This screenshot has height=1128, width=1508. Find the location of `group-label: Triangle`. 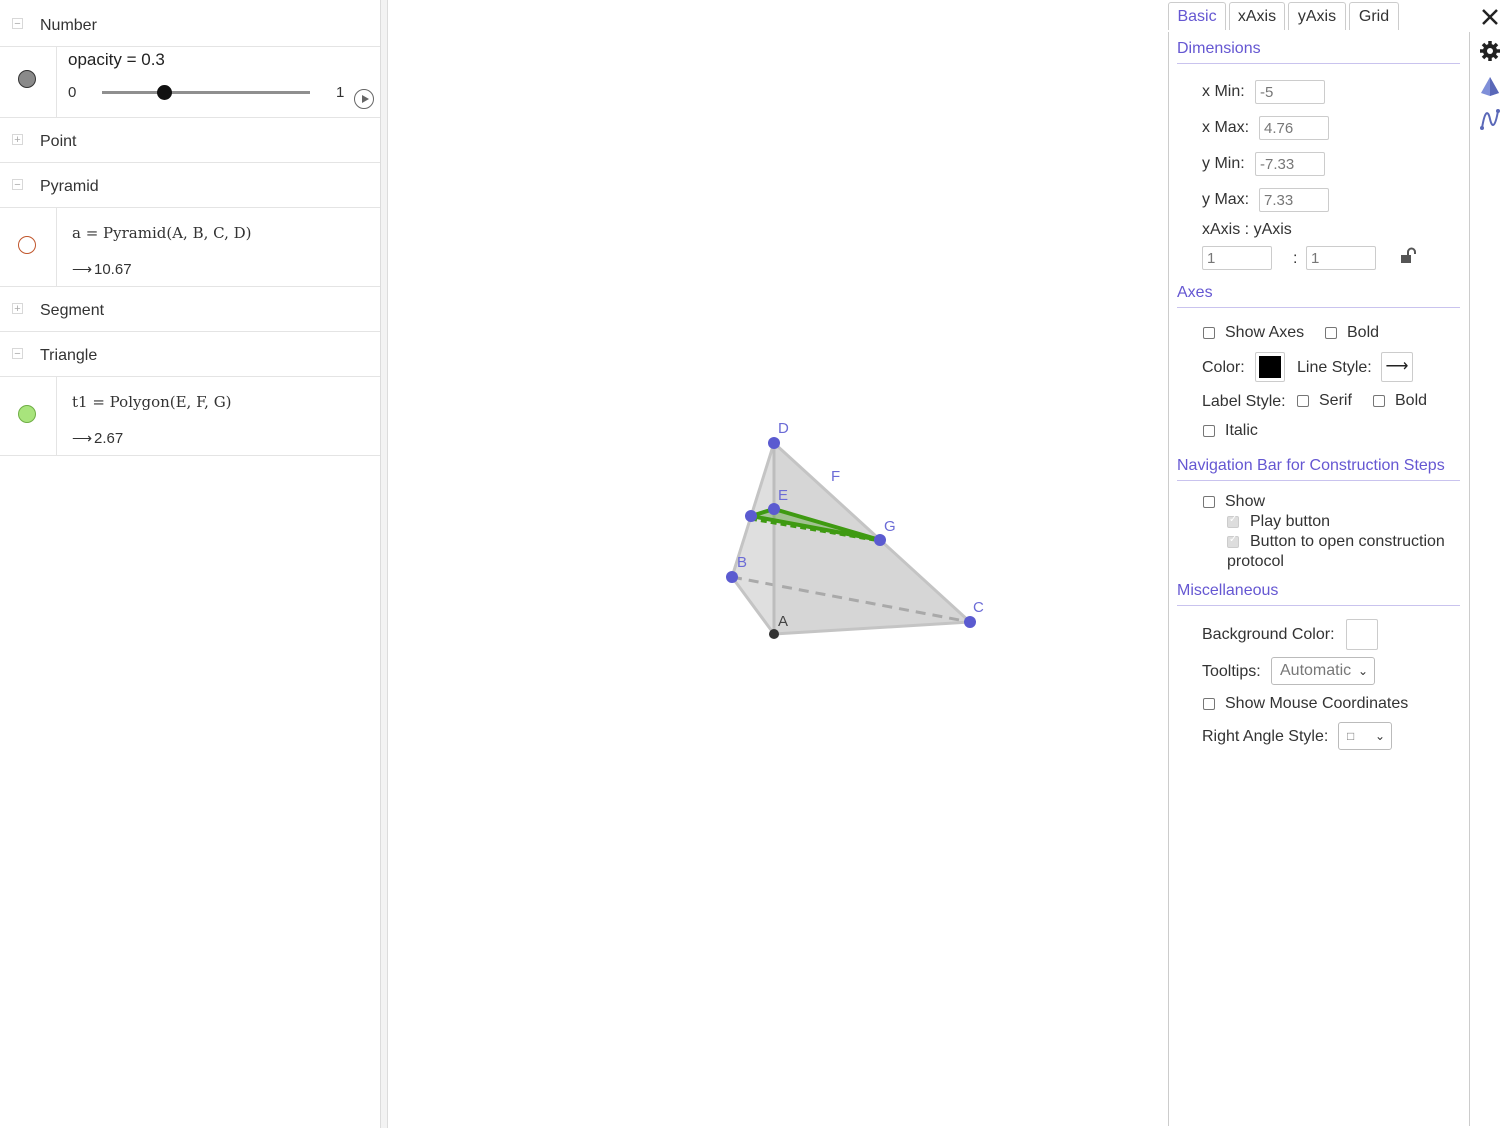

group-label: Triangle is located at coordinates (69, 355).